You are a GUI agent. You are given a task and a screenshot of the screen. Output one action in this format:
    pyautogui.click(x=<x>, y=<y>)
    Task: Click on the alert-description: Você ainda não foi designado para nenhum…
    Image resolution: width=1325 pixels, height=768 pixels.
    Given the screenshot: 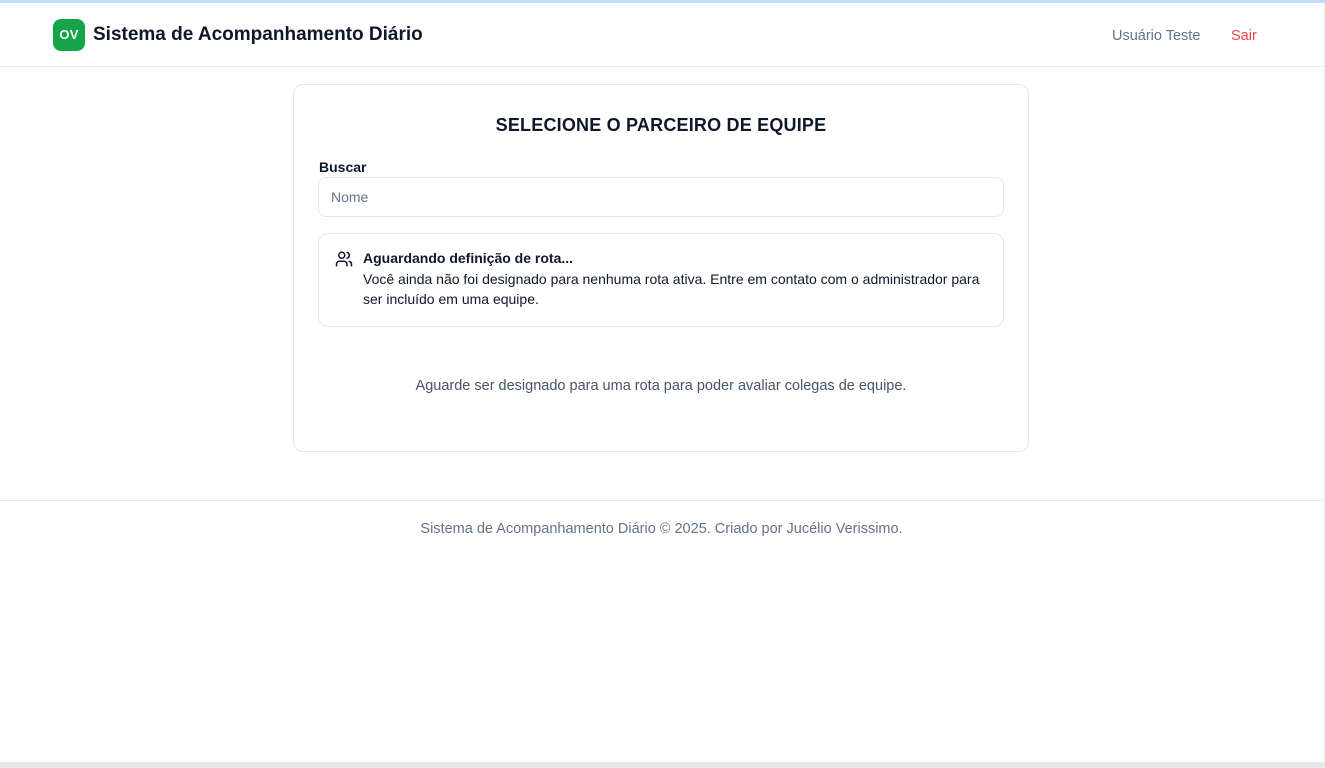 What is the action you would take?
    pyautogui.click(x=671, y=289)
    